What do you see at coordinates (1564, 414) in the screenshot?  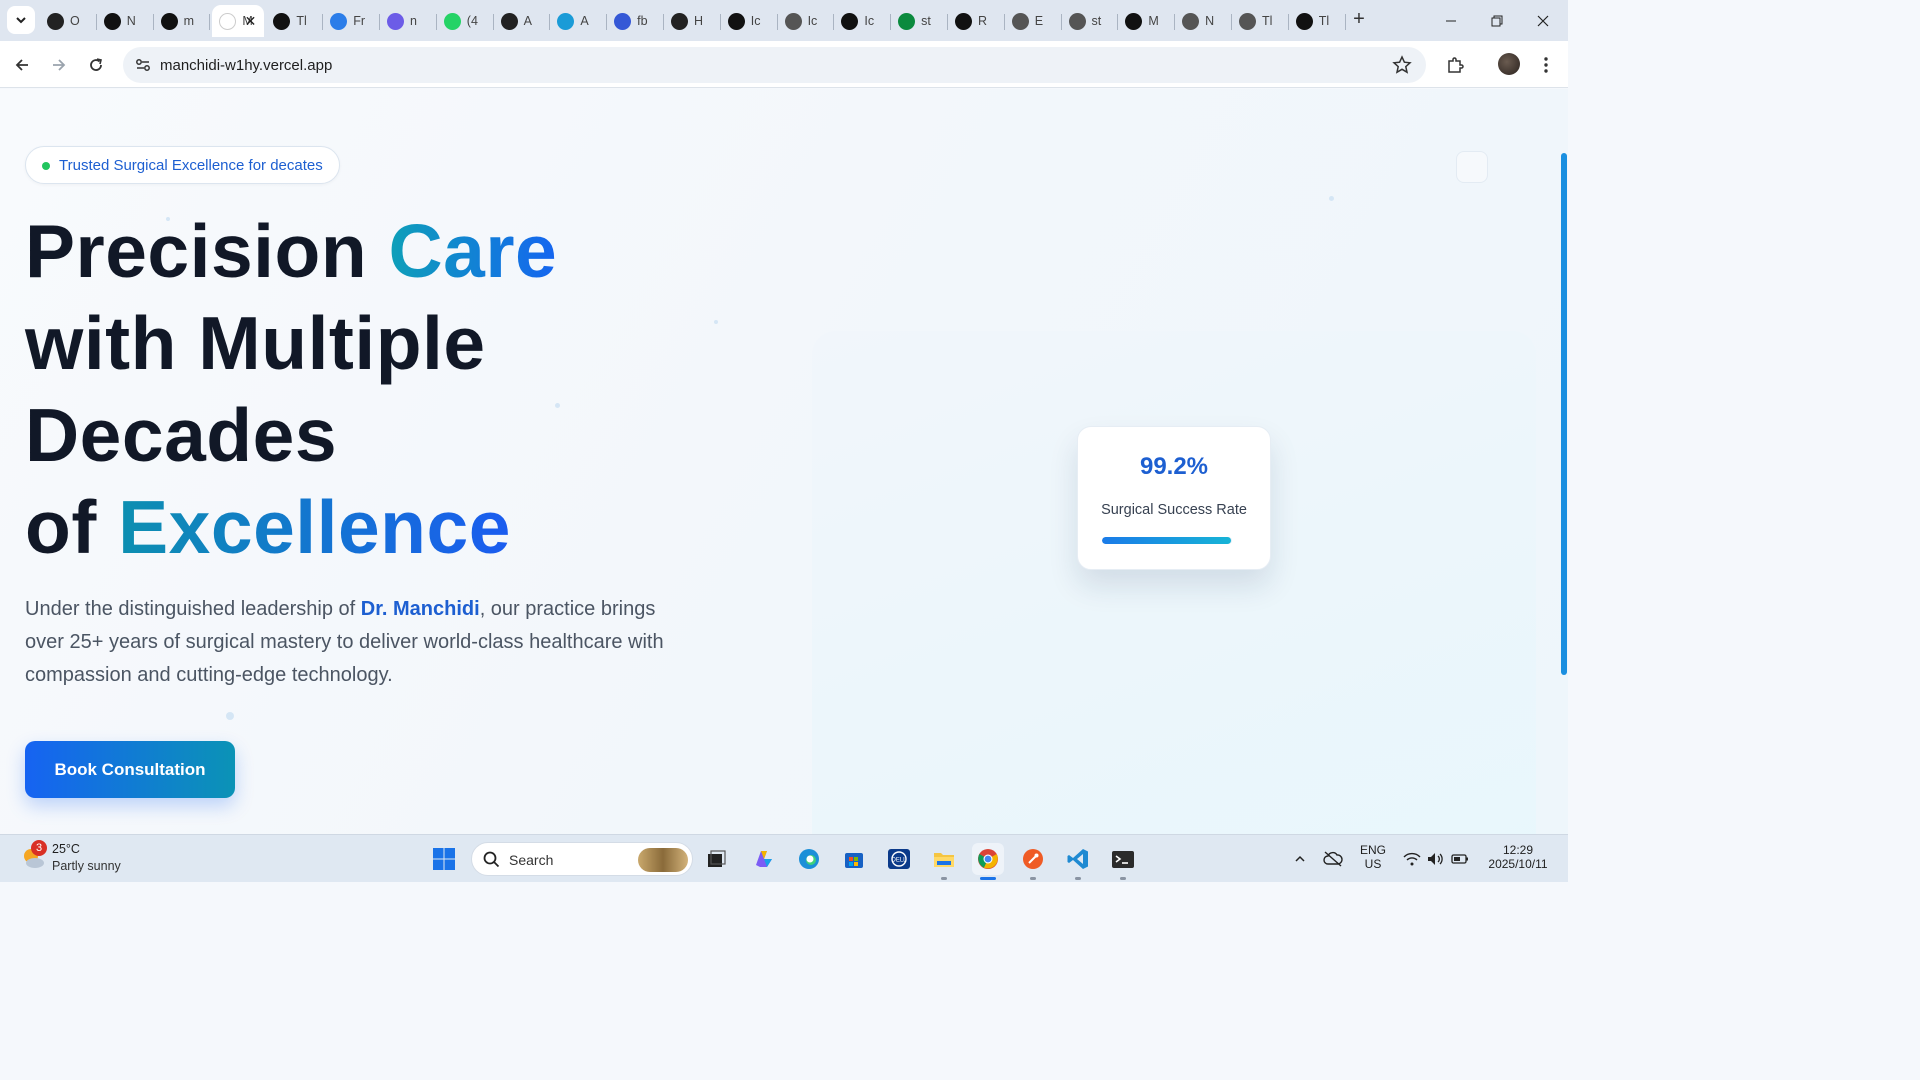 I see `scrollbar-thumb` at bounding box center [1564, 414].